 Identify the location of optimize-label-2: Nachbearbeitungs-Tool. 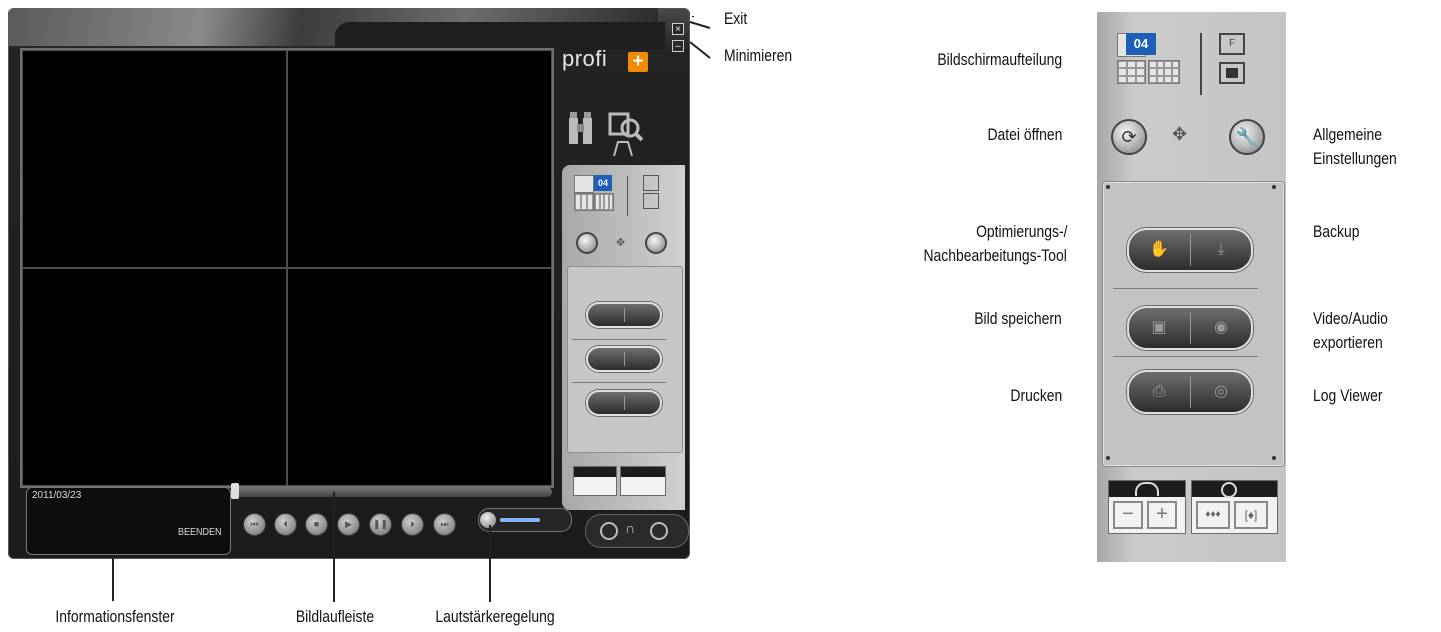
(995, 255).